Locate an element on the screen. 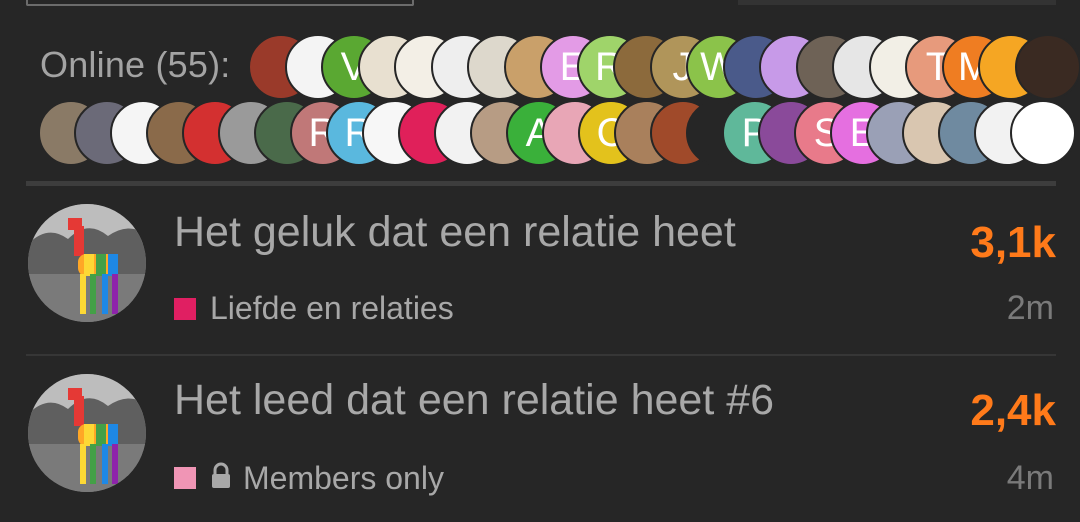  category-label: Liefde en relaties is located at coordinates (332, 308).